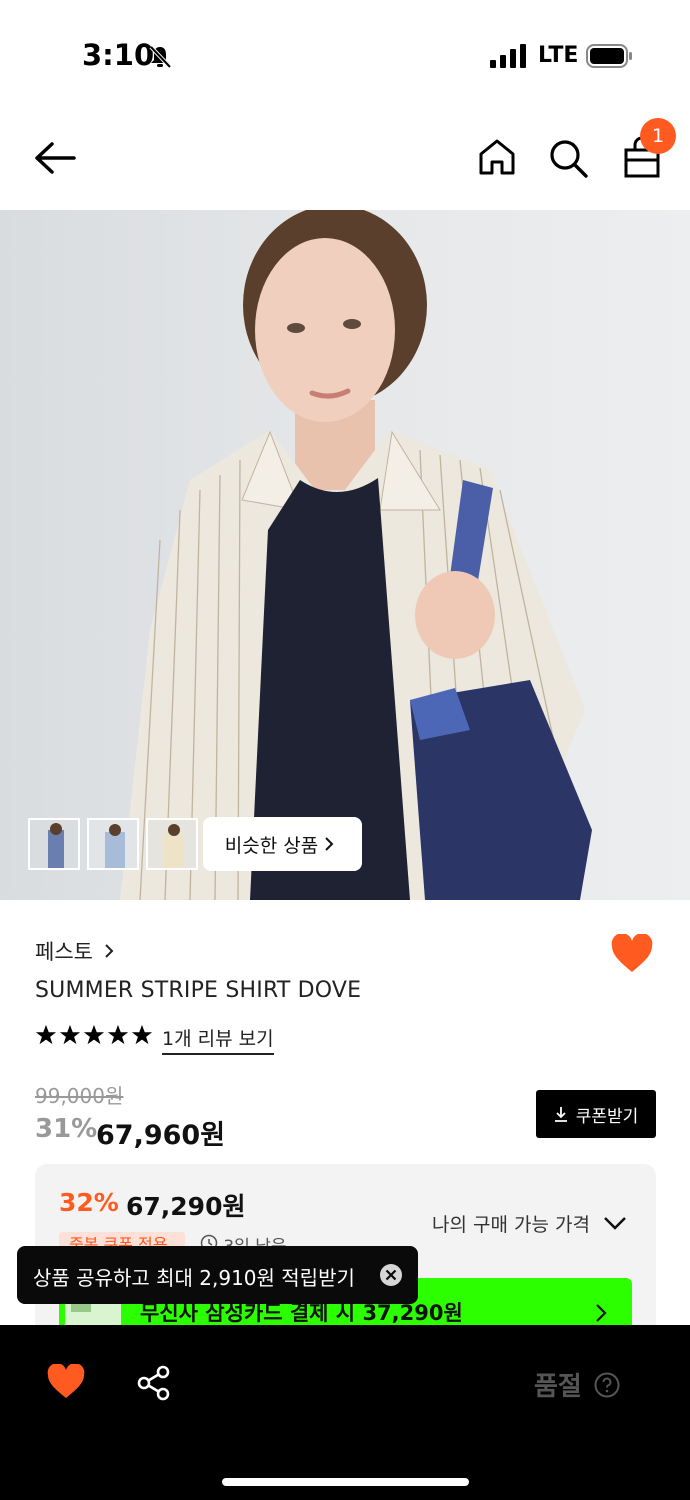 The image size is (690, 1500). I want to click on cart-count-badge: 1, so click(658, 136).